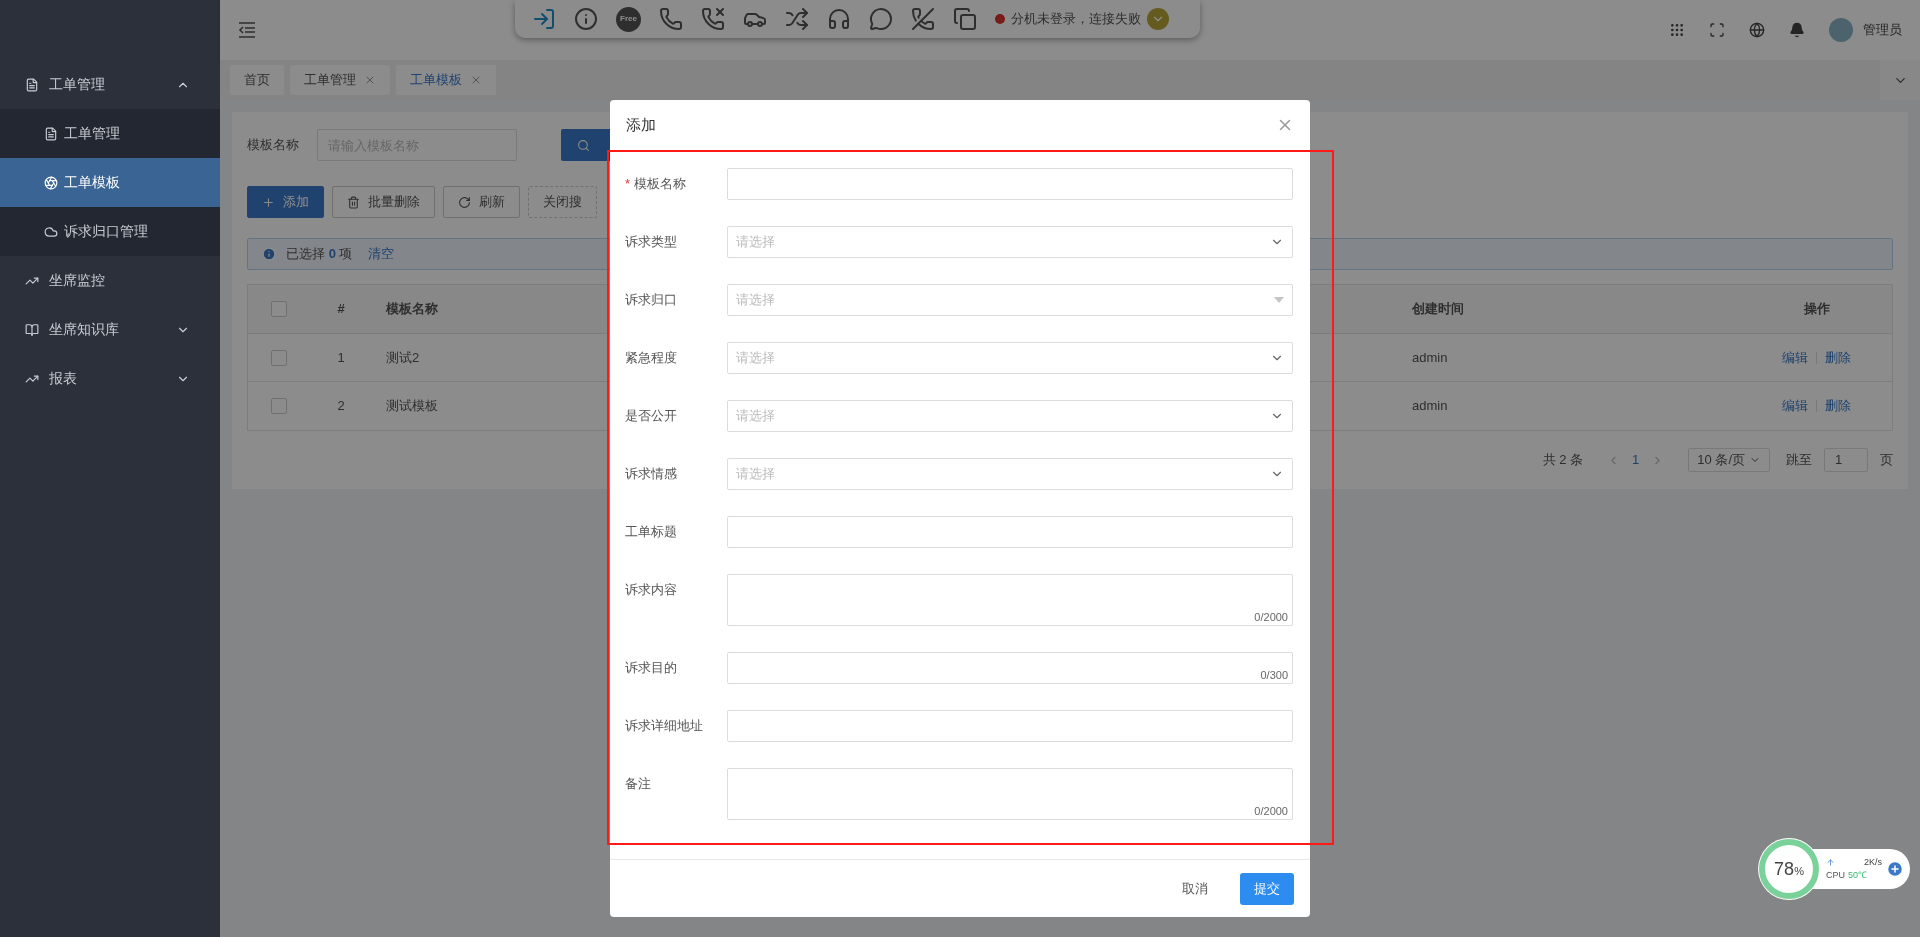  What do you see at coordinates (1563, 460) in the screenshot?
I see `total-count: 共 2 条` at bounding box center [1563, 460].